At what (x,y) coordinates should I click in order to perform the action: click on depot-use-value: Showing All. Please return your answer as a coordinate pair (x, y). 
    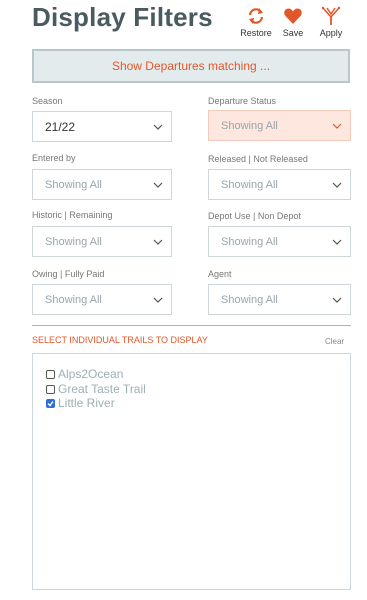
    Looking at the image, I should click on (249, 241).